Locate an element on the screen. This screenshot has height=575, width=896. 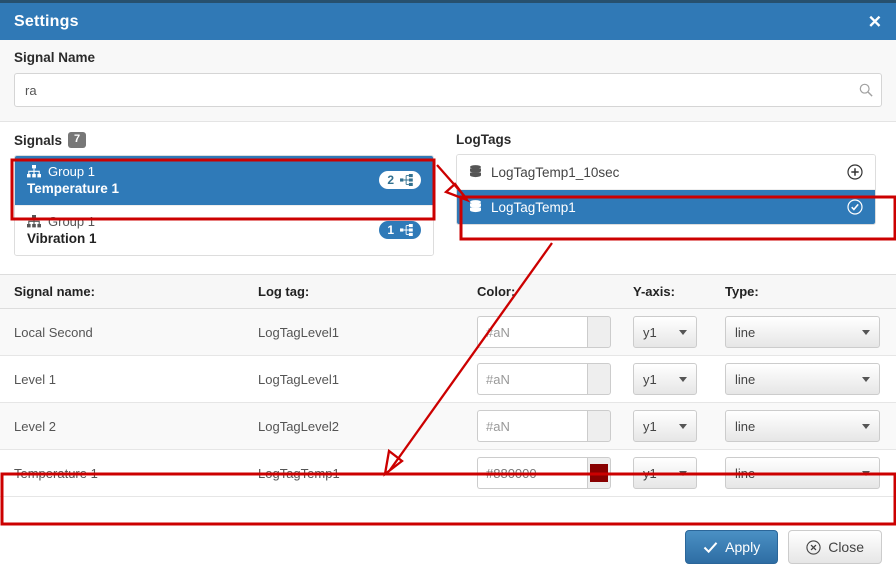
signals-pane-title: Signals 7 is located at coordinates (224, 140).